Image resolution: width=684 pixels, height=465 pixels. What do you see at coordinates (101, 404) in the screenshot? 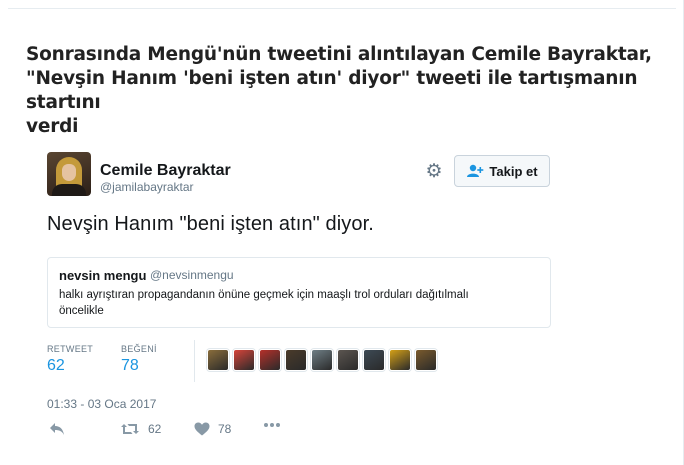
I see `tweet-timestamp: 01:33 - 03 Oca 2017` at bounding box center [101, 404].